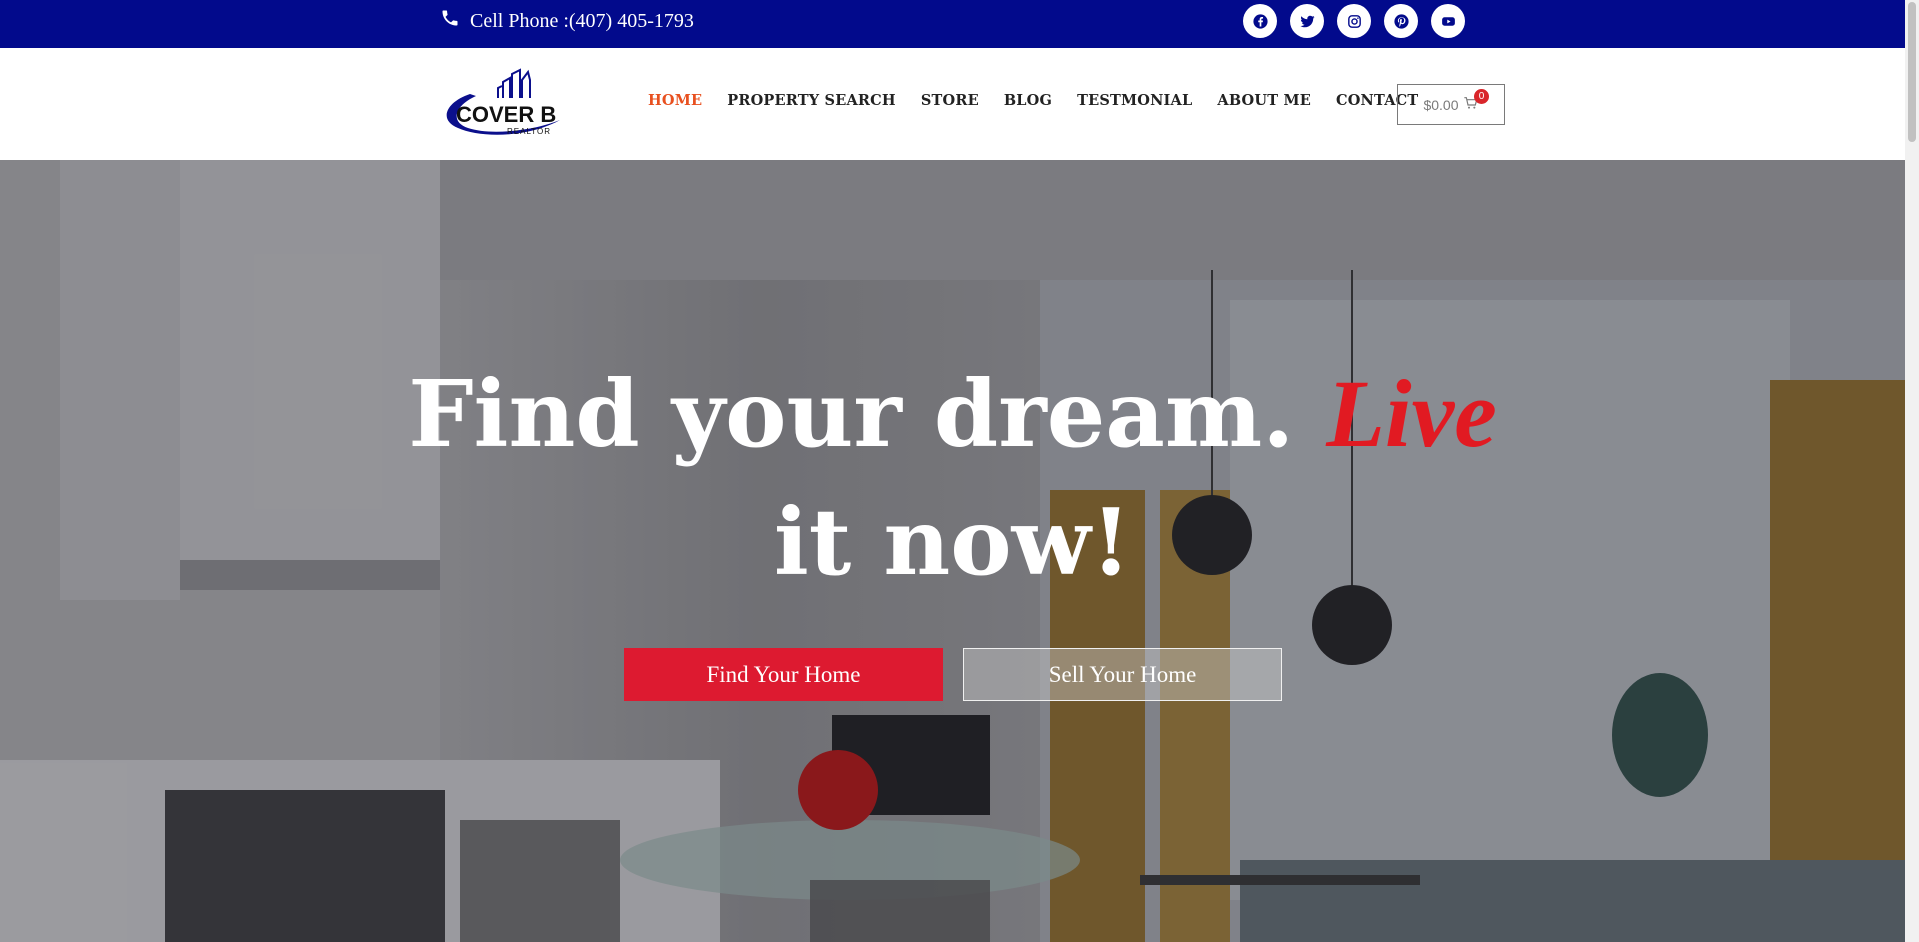 The width and height of the screenshot is (1919, 942). Describe the element at coordinates (950, 100) in the screenshot. I see `nav-item-store: STORE` at that location.